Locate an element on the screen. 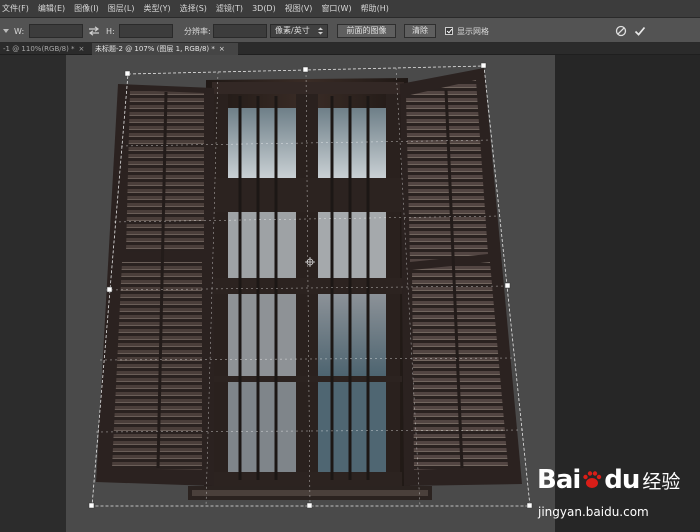 This screenshot has width=700, height=532. width-field is located at coordinates (56, 31).